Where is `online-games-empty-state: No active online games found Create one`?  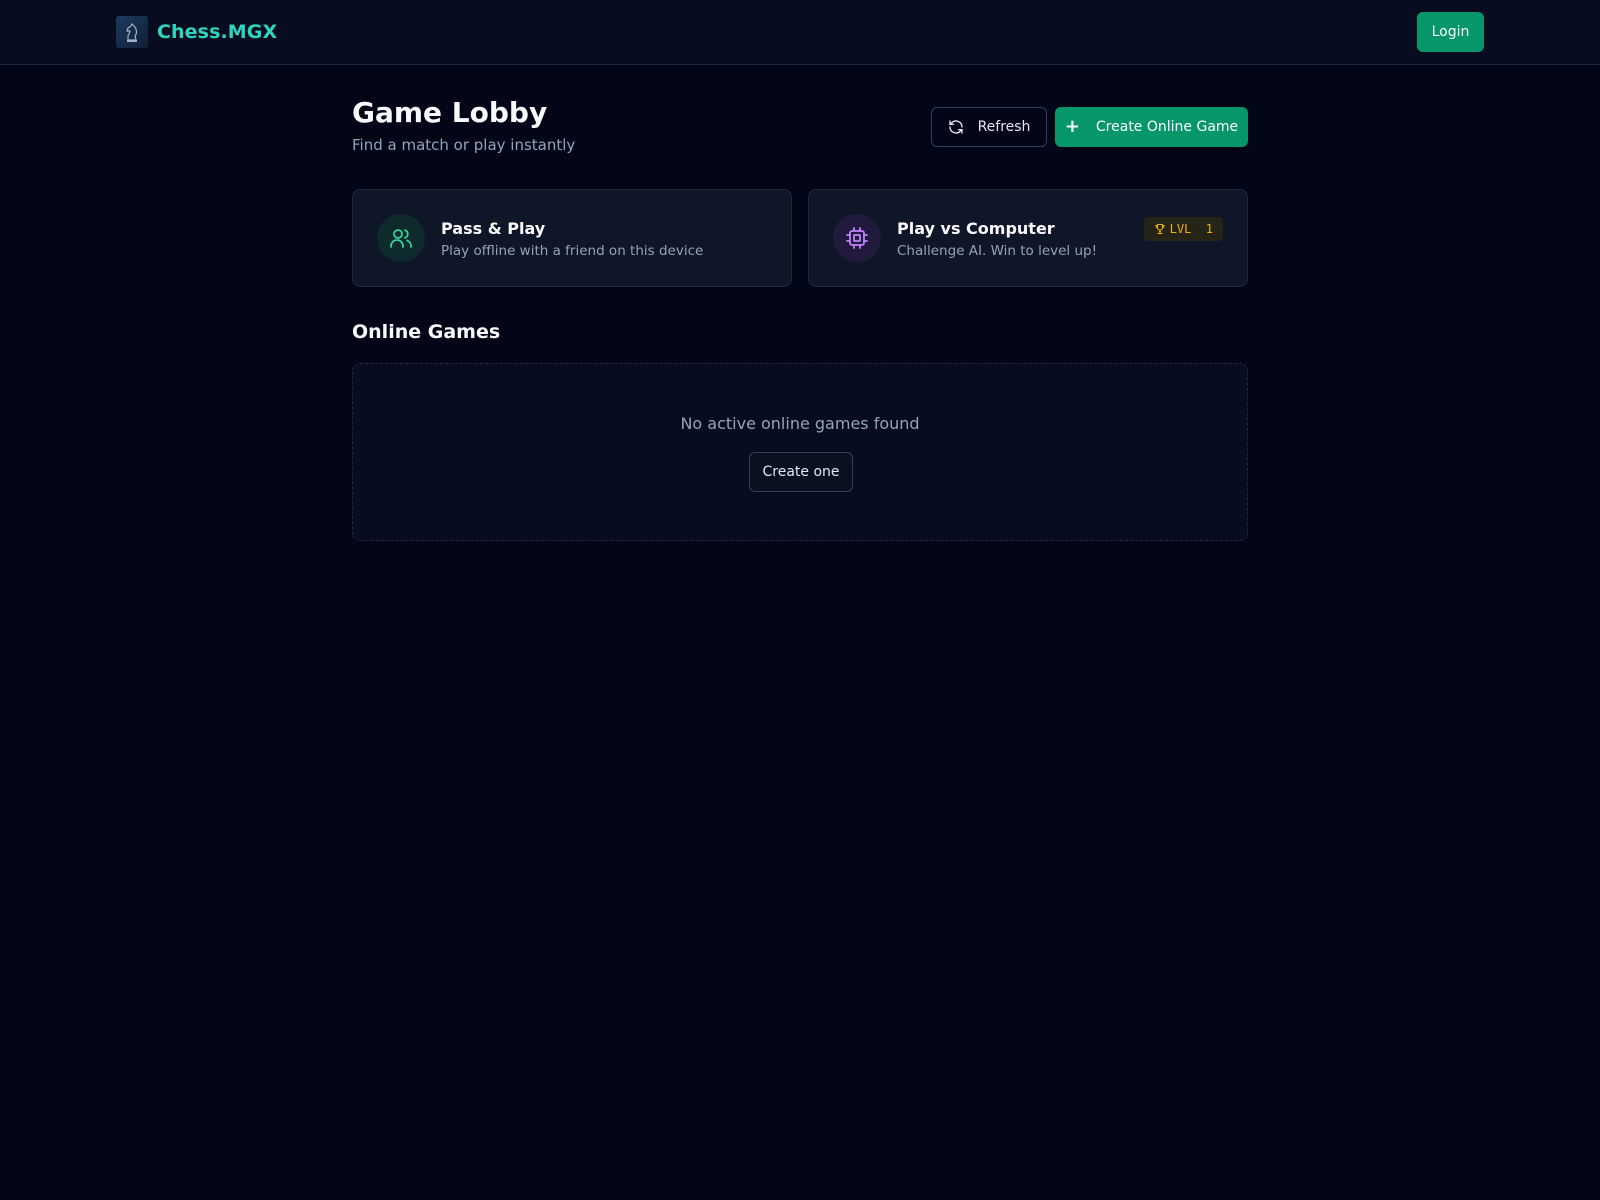
online-games-empty-state: No active online games found Create one is located at coordinates (800, 452).